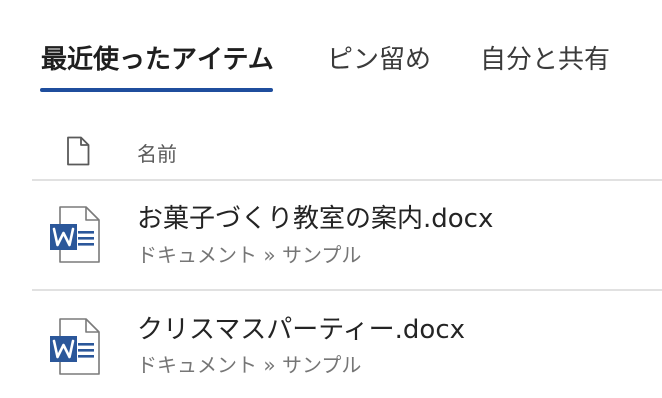  Describe the element at coordinates (157, 152) in the screenshot. I see `name-column-header: 名前` at that location.